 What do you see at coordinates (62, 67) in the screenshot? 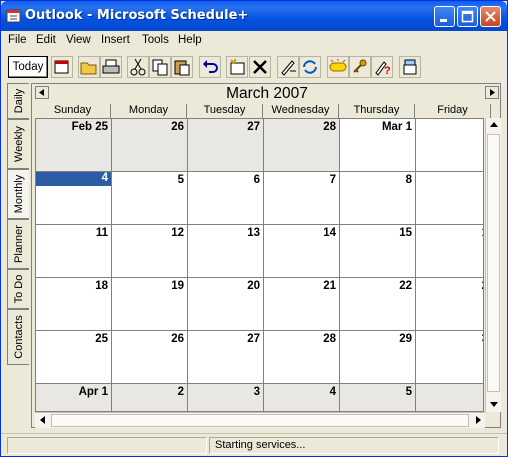
I see `date-picker-button` at bounding box center [62, 67].